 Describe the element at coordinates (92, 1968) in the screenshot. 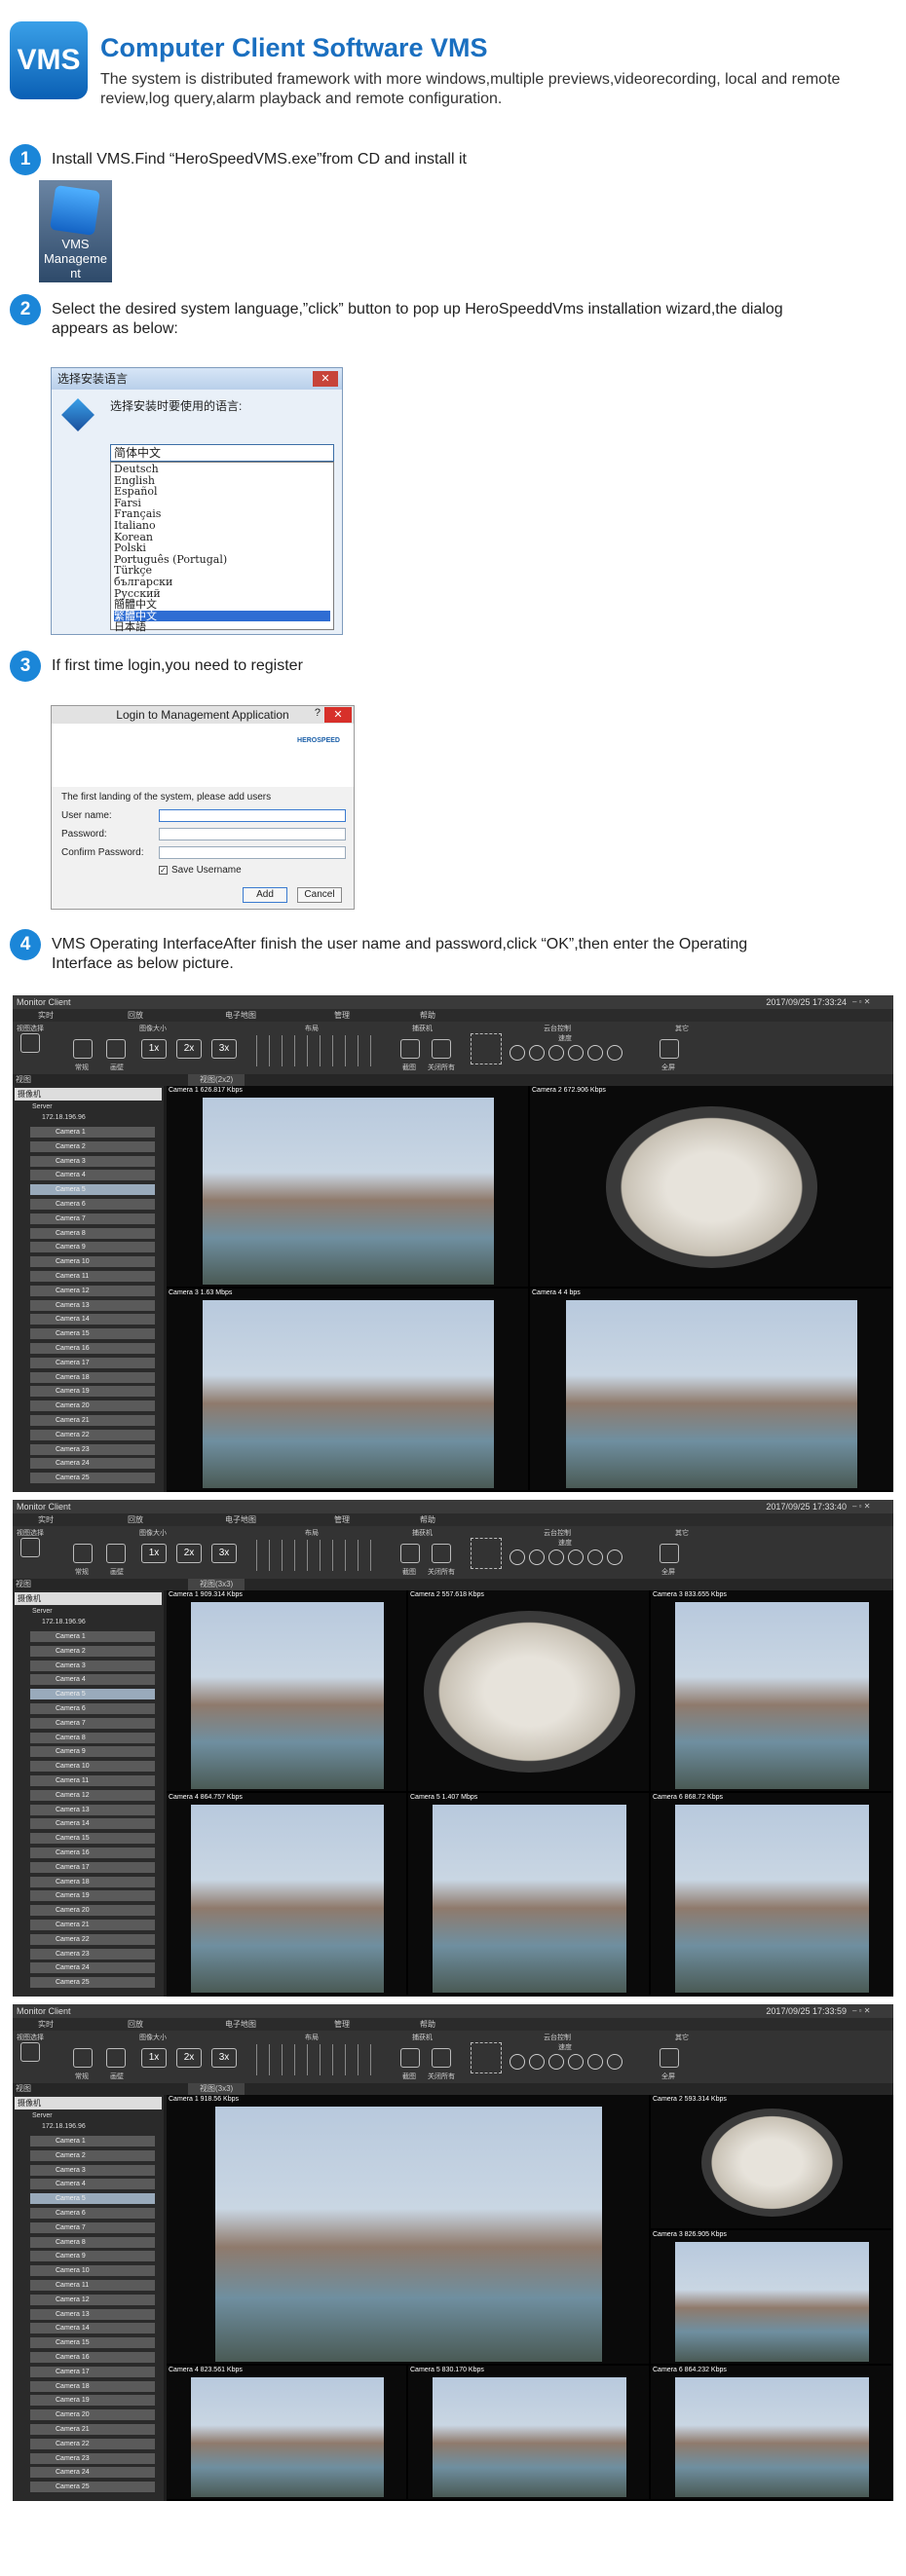

I see `camera-list-item: Camera 24` at that location.